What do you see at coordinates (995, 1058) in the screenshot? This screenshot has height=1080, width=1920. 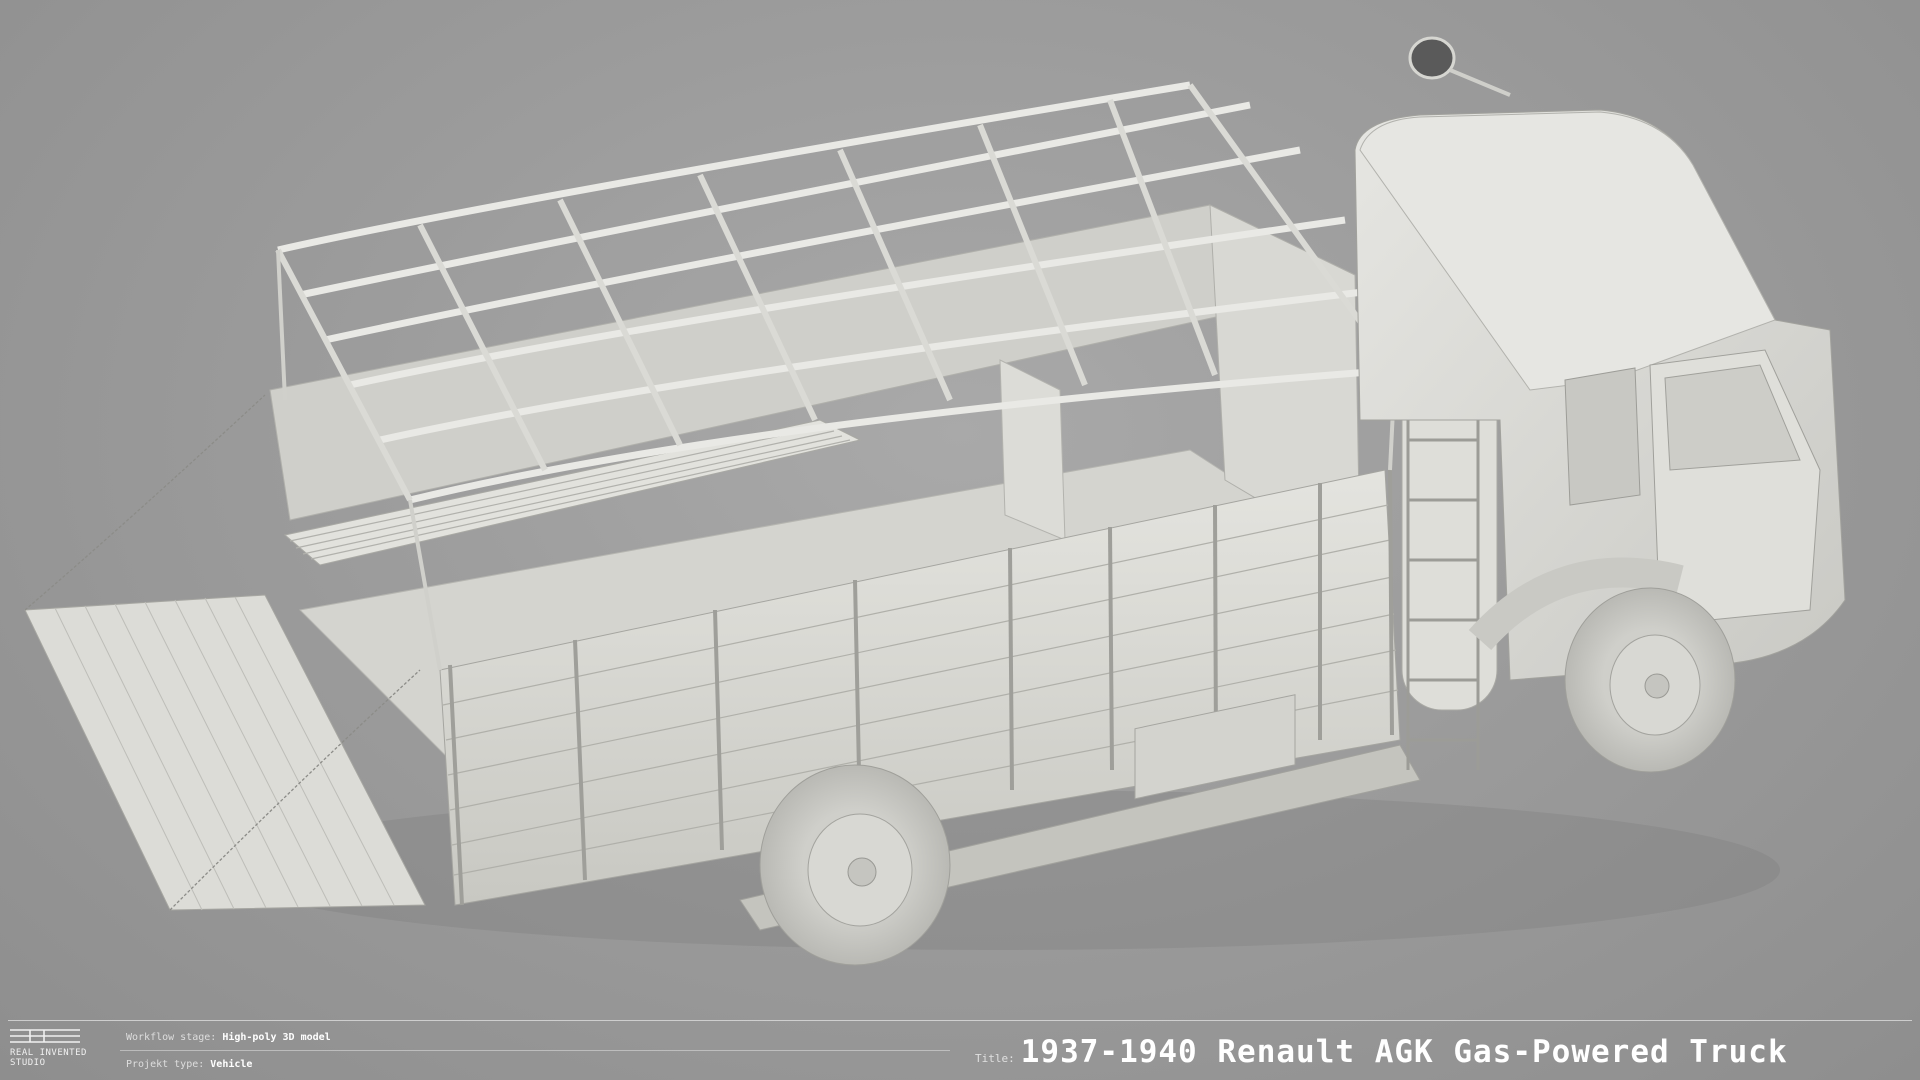 I see `title-label: Title:` at bounding box center [995, 1058].